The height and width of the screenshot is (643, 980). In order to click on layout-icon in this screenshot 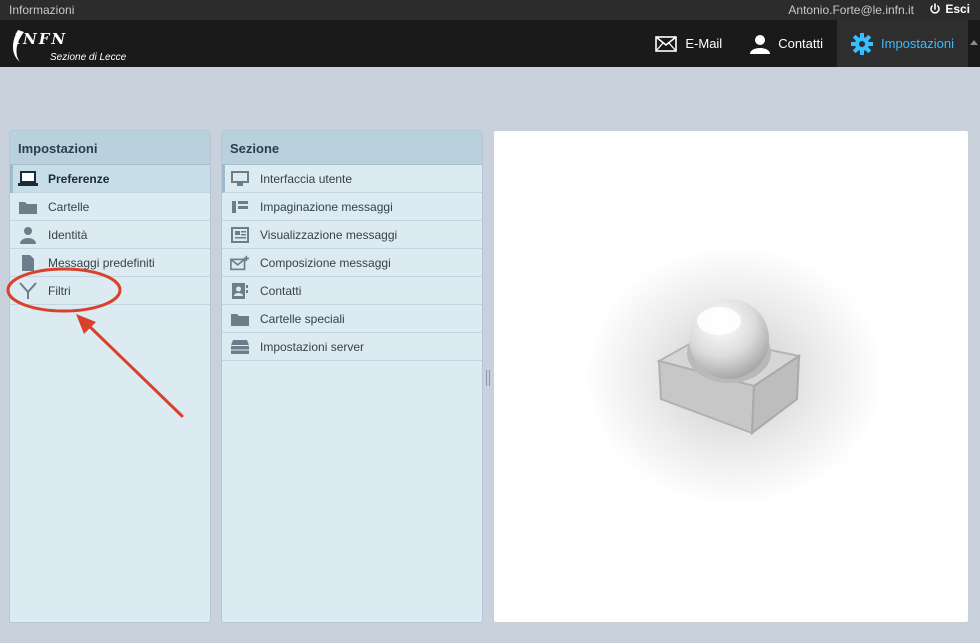, I will do `click(240, 207)`.